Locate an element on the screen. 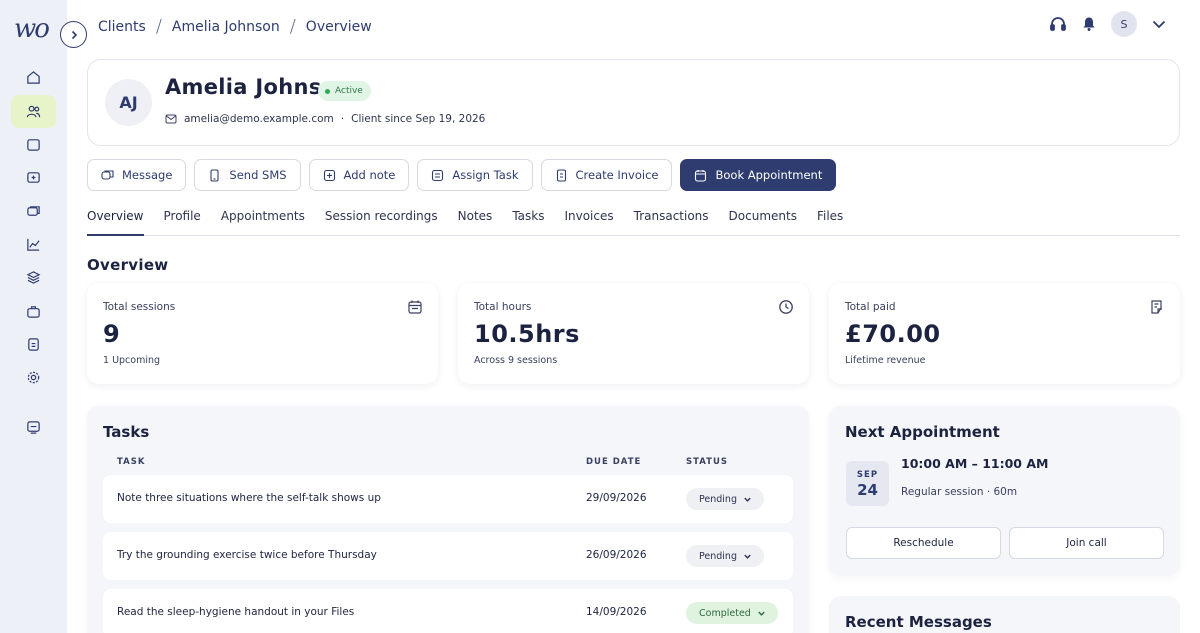 The image size is (1200, 633). recent-messages-title: Recent Messages is located at coordinates (918, 622).